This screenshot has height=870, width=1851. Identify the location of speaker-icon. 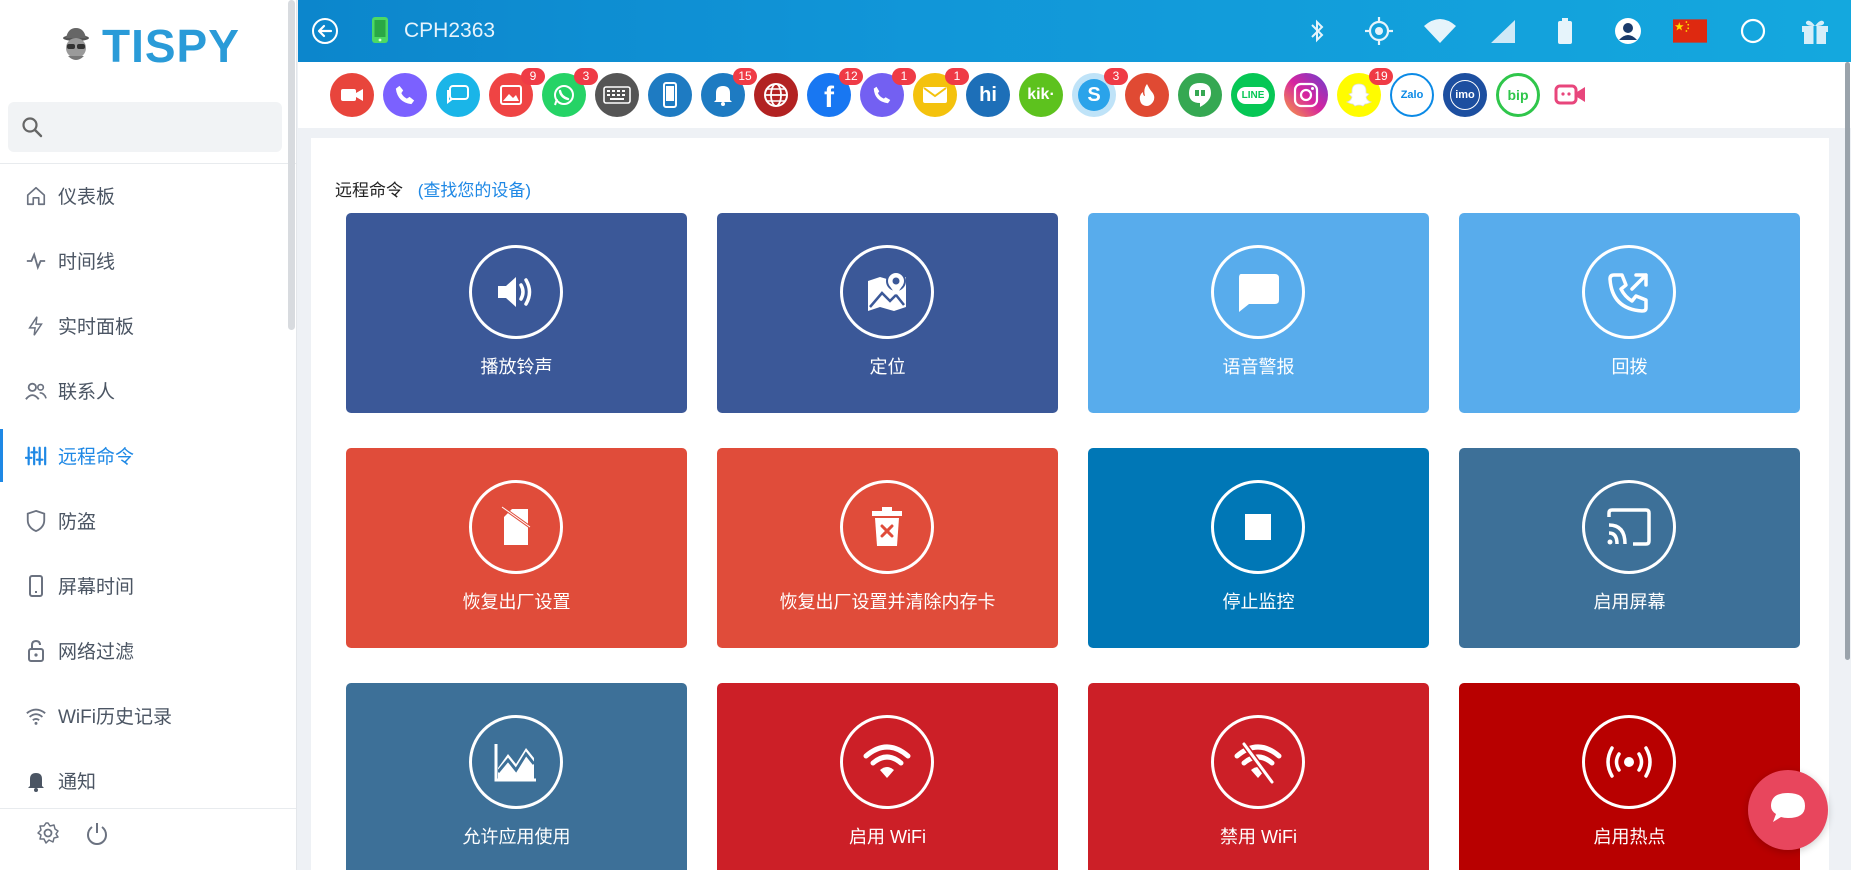
(516, 292).